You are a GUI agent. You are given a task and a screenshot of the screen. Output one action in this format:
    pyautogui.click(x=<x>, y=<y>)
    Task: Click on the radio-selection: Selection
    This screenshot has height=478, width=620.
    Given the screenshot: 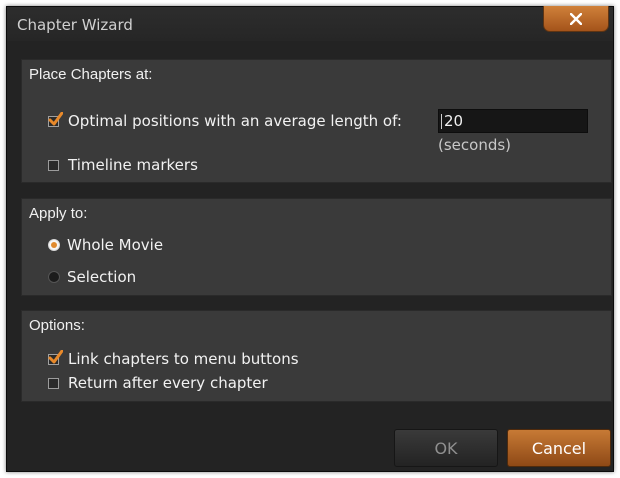 What is the action you would take?
    pyautogui.click(x=92, y=277)
    